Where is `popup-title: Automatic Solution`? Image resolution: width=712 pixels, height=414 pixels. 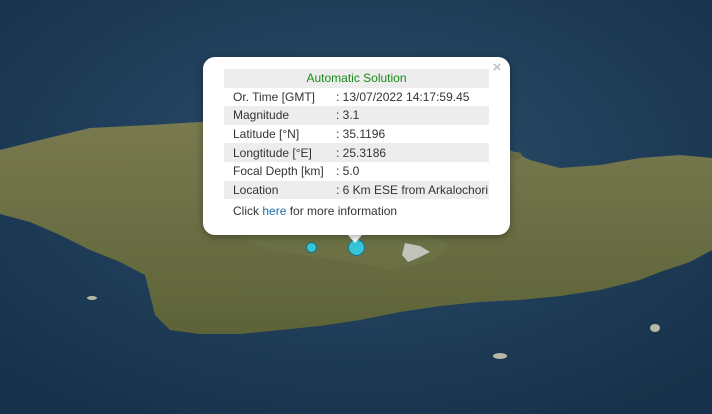
popup-title: Automatic Solution is located at coordinates (356, 78).